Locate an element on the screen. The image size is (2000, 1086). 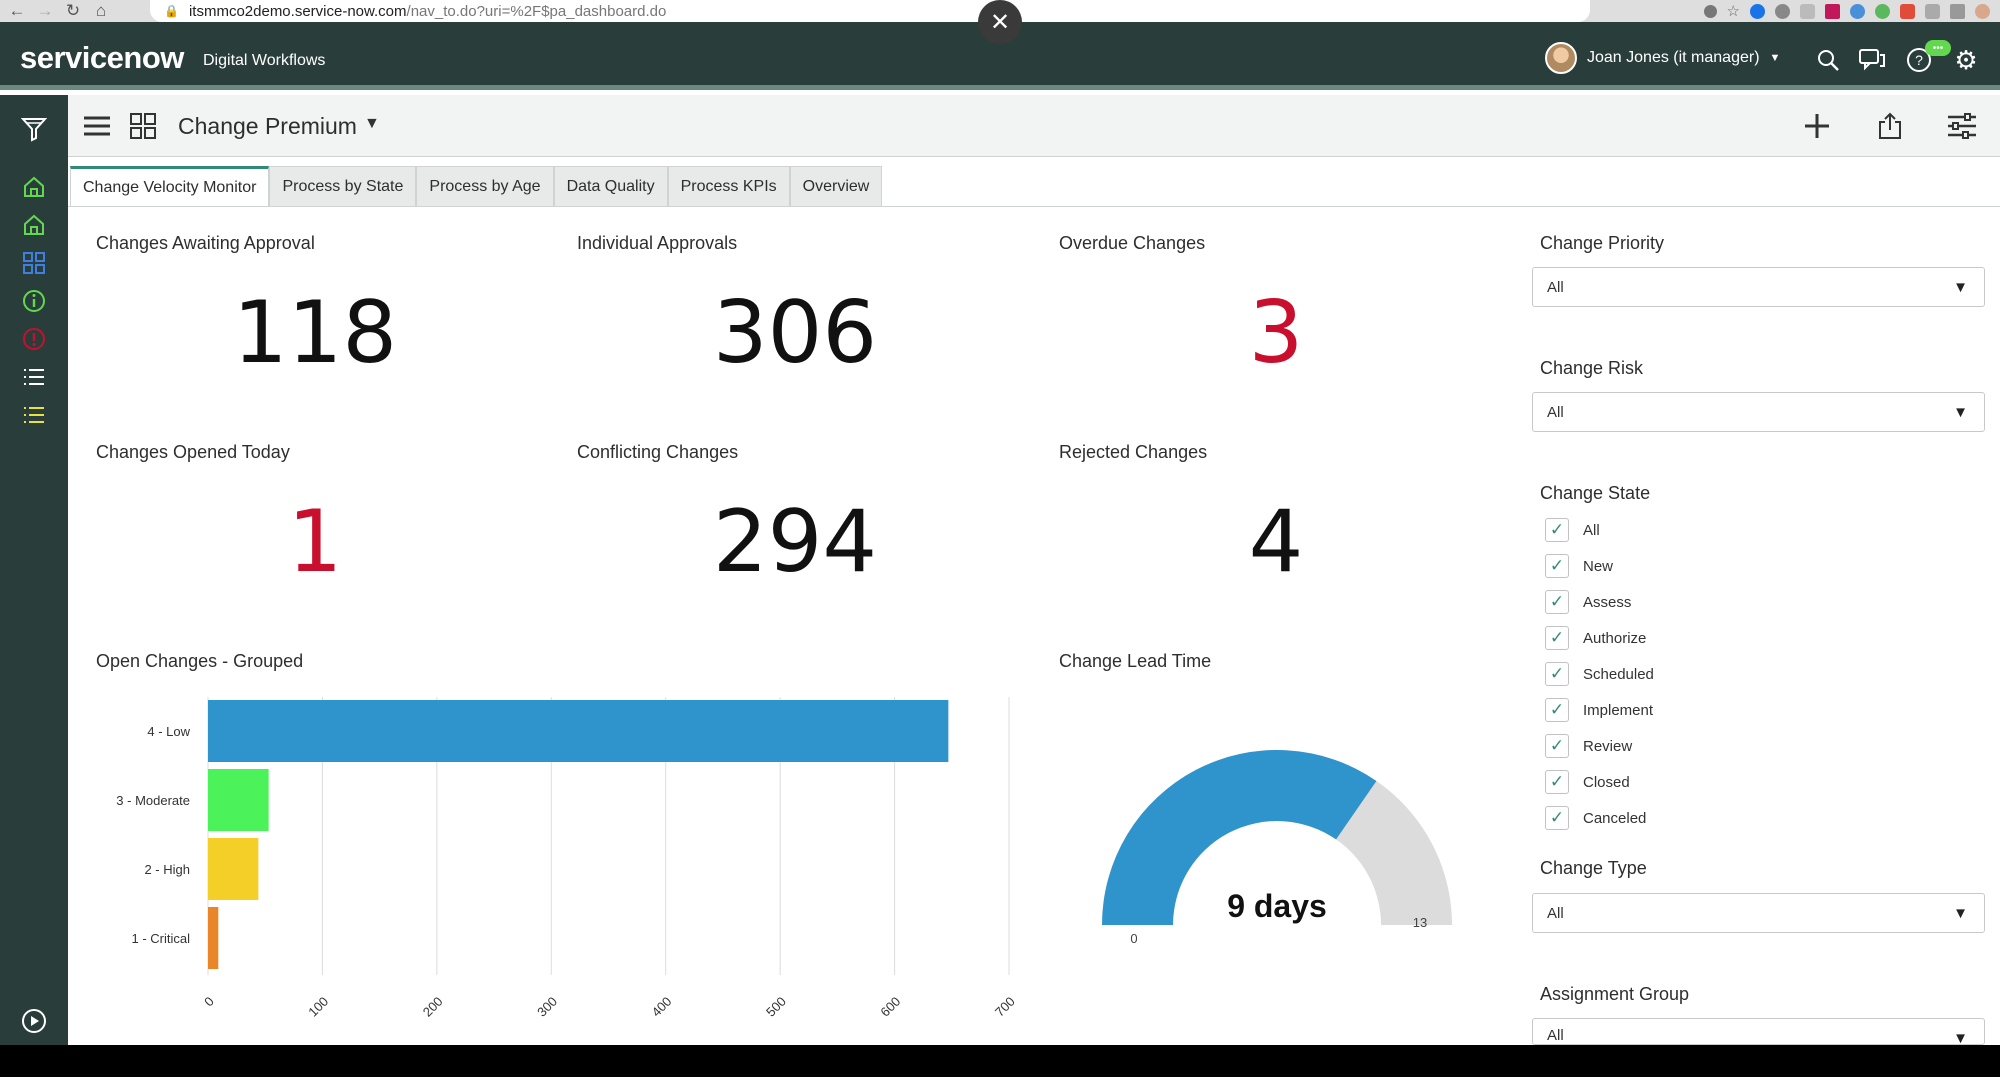
connect-chat-icon is located at coordinates (1872, 60).